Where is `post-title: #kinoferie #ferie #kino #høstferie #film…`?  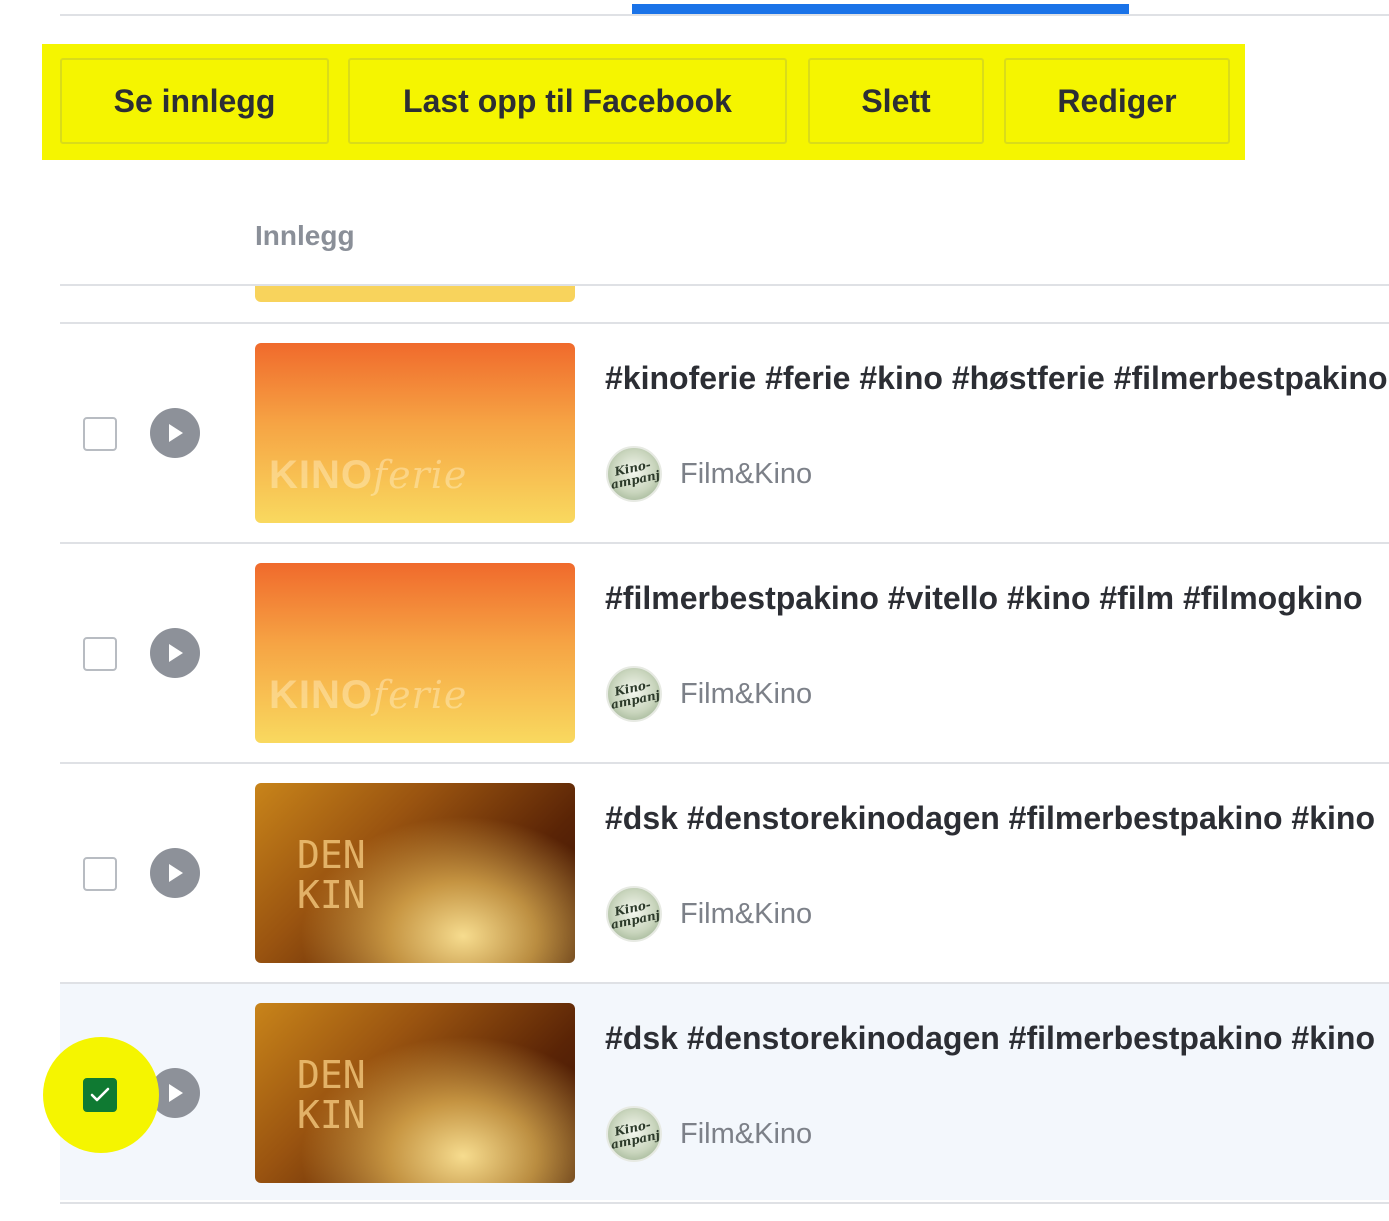 post-title: #kinoferie #ferie #kino #høstferie #film… is located at coordinates (997, 378).